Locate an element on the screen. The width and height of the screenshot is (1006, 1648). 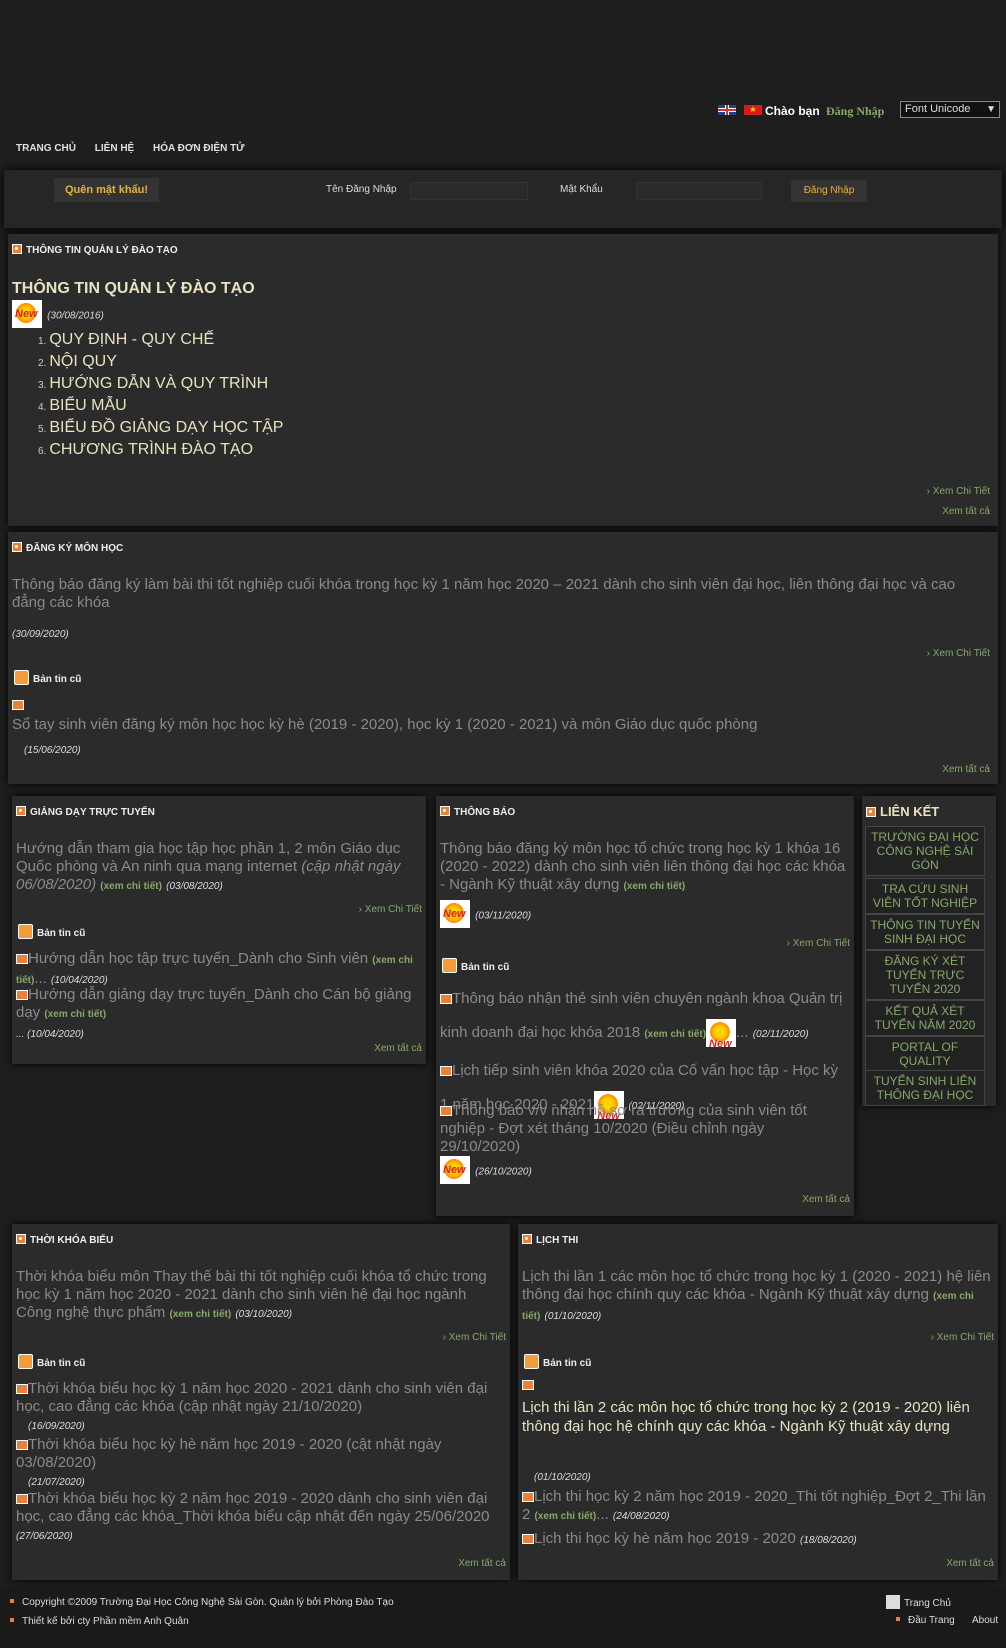
training-heading: THÔNG TIN QUẢN LÝ ĐÀO TẠO is located at coordinates (133, 289).